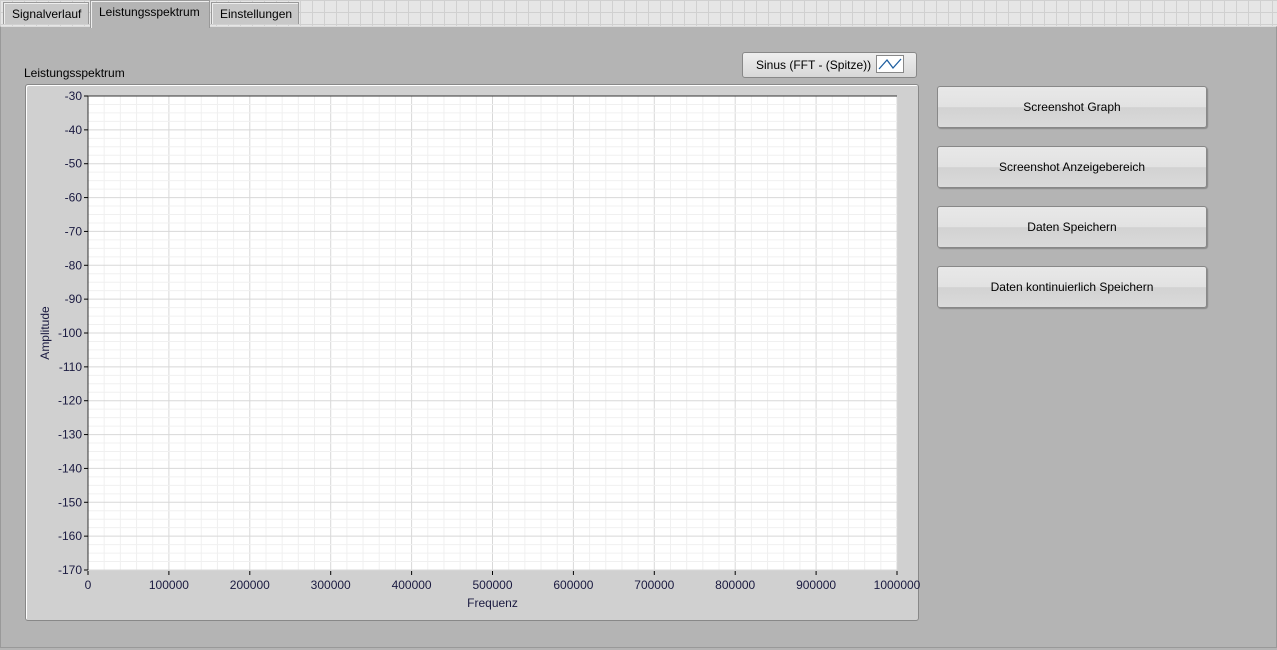 The width and height of the screenshot is (1277, 650). I want to click on screenshot-graph-button: Screenshot Graph, so click(1072, 107).